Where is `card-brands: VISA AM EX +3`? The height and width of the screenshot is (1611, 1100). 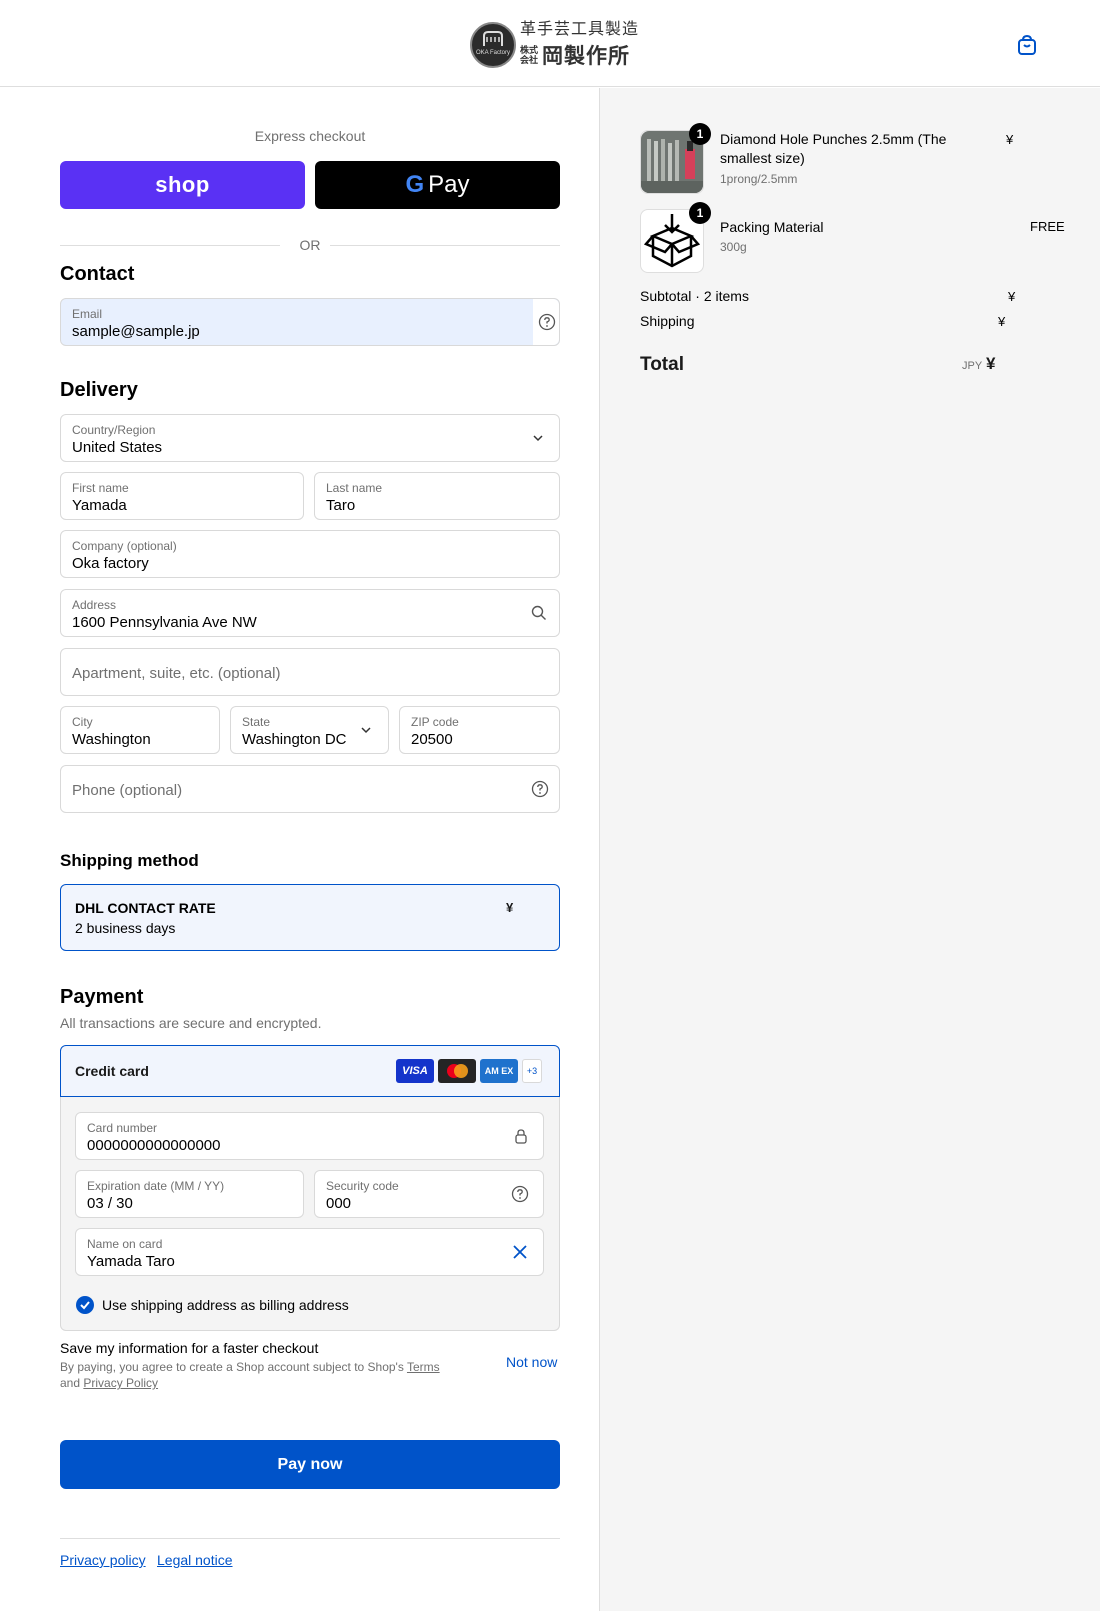
card-brands: VISA AM EX +3 is located at coordinates (469, 1071).